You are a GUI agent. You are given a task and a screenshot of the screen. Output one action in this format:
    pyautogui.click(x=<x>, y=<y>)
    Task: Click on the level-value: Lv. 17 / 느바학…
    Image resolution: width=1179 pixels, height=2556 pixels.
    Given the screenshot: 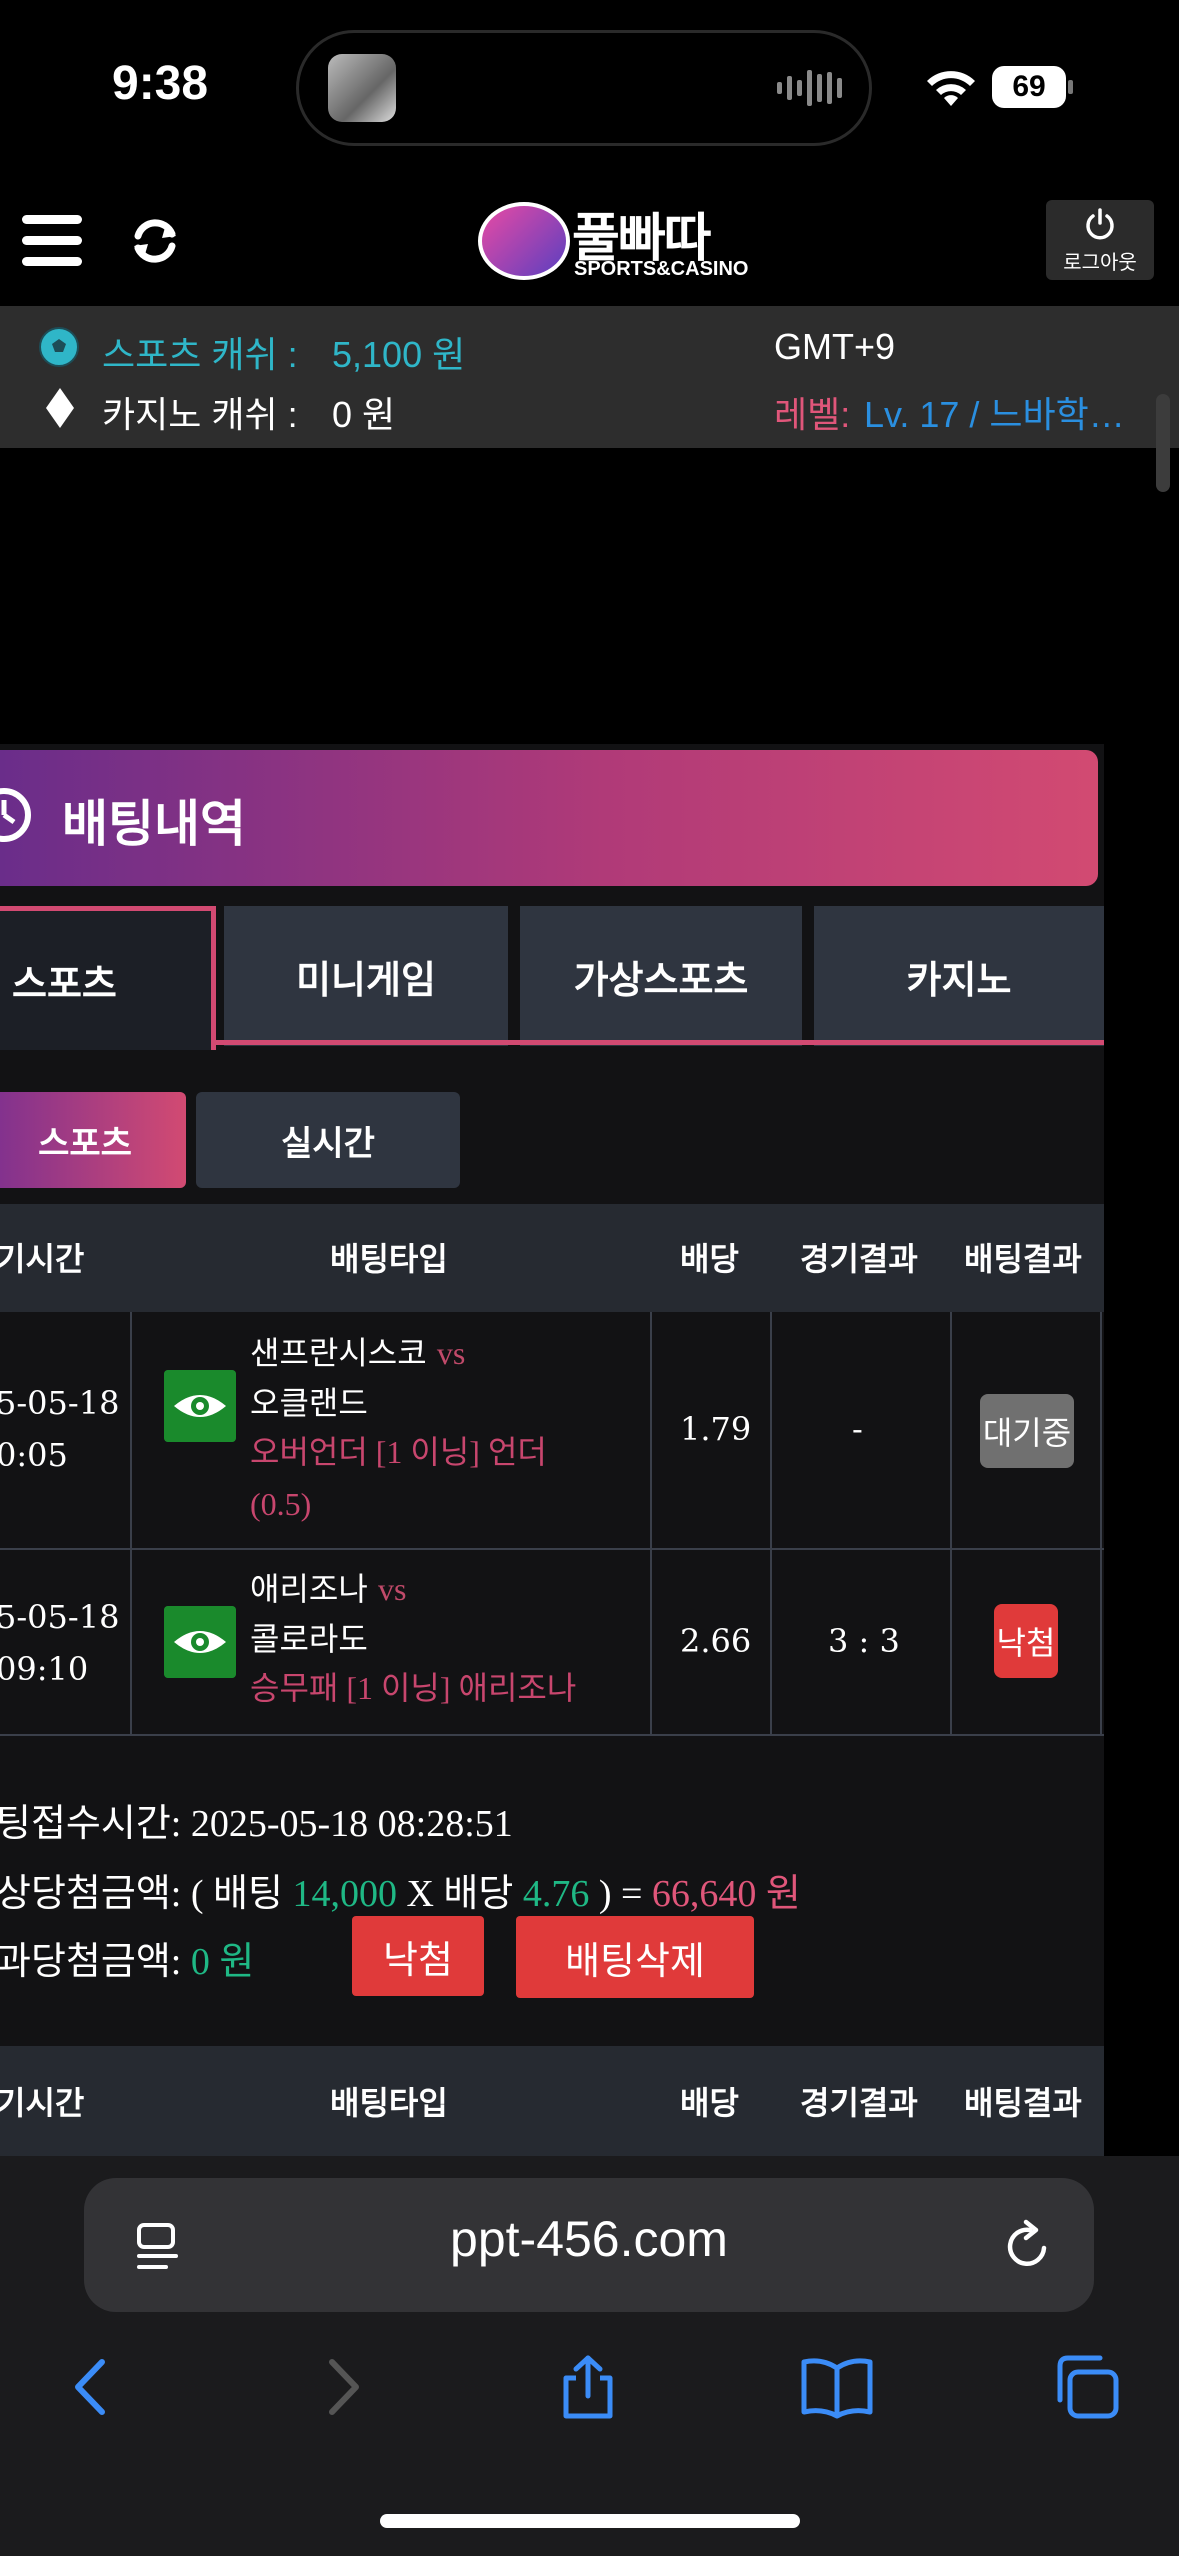 What is the action you would take?
    pyautogui.click(x=1004, y=412)
    